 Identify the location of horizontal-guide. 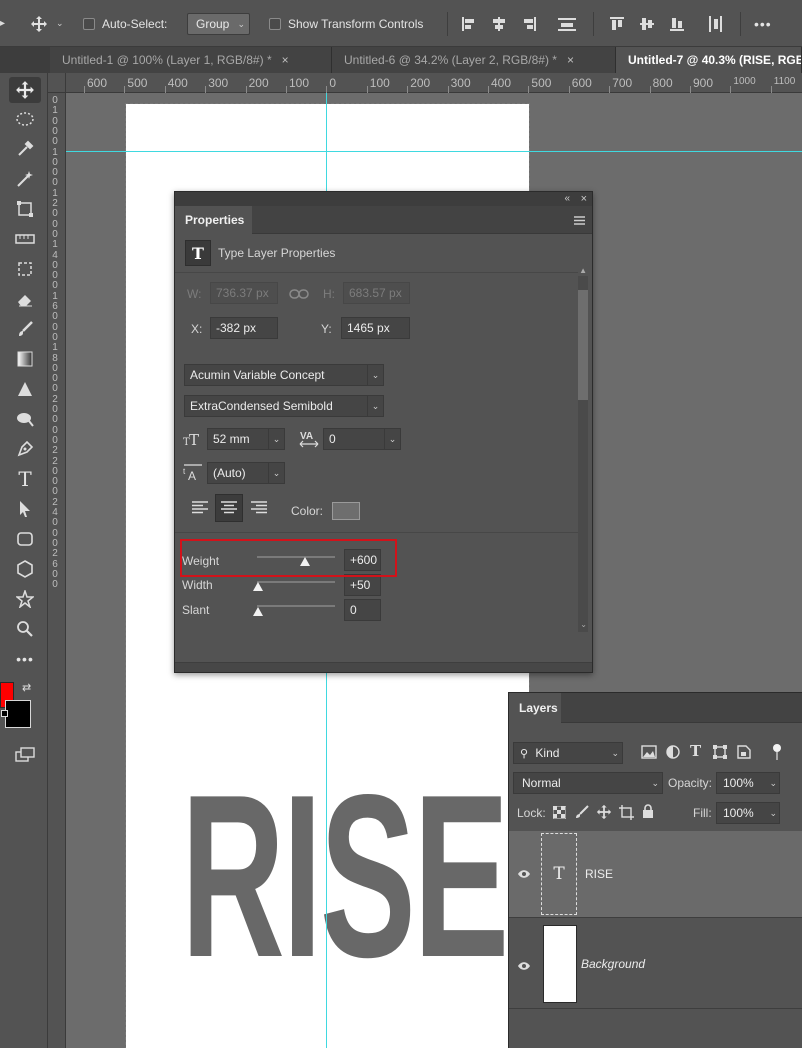
(434, 151).